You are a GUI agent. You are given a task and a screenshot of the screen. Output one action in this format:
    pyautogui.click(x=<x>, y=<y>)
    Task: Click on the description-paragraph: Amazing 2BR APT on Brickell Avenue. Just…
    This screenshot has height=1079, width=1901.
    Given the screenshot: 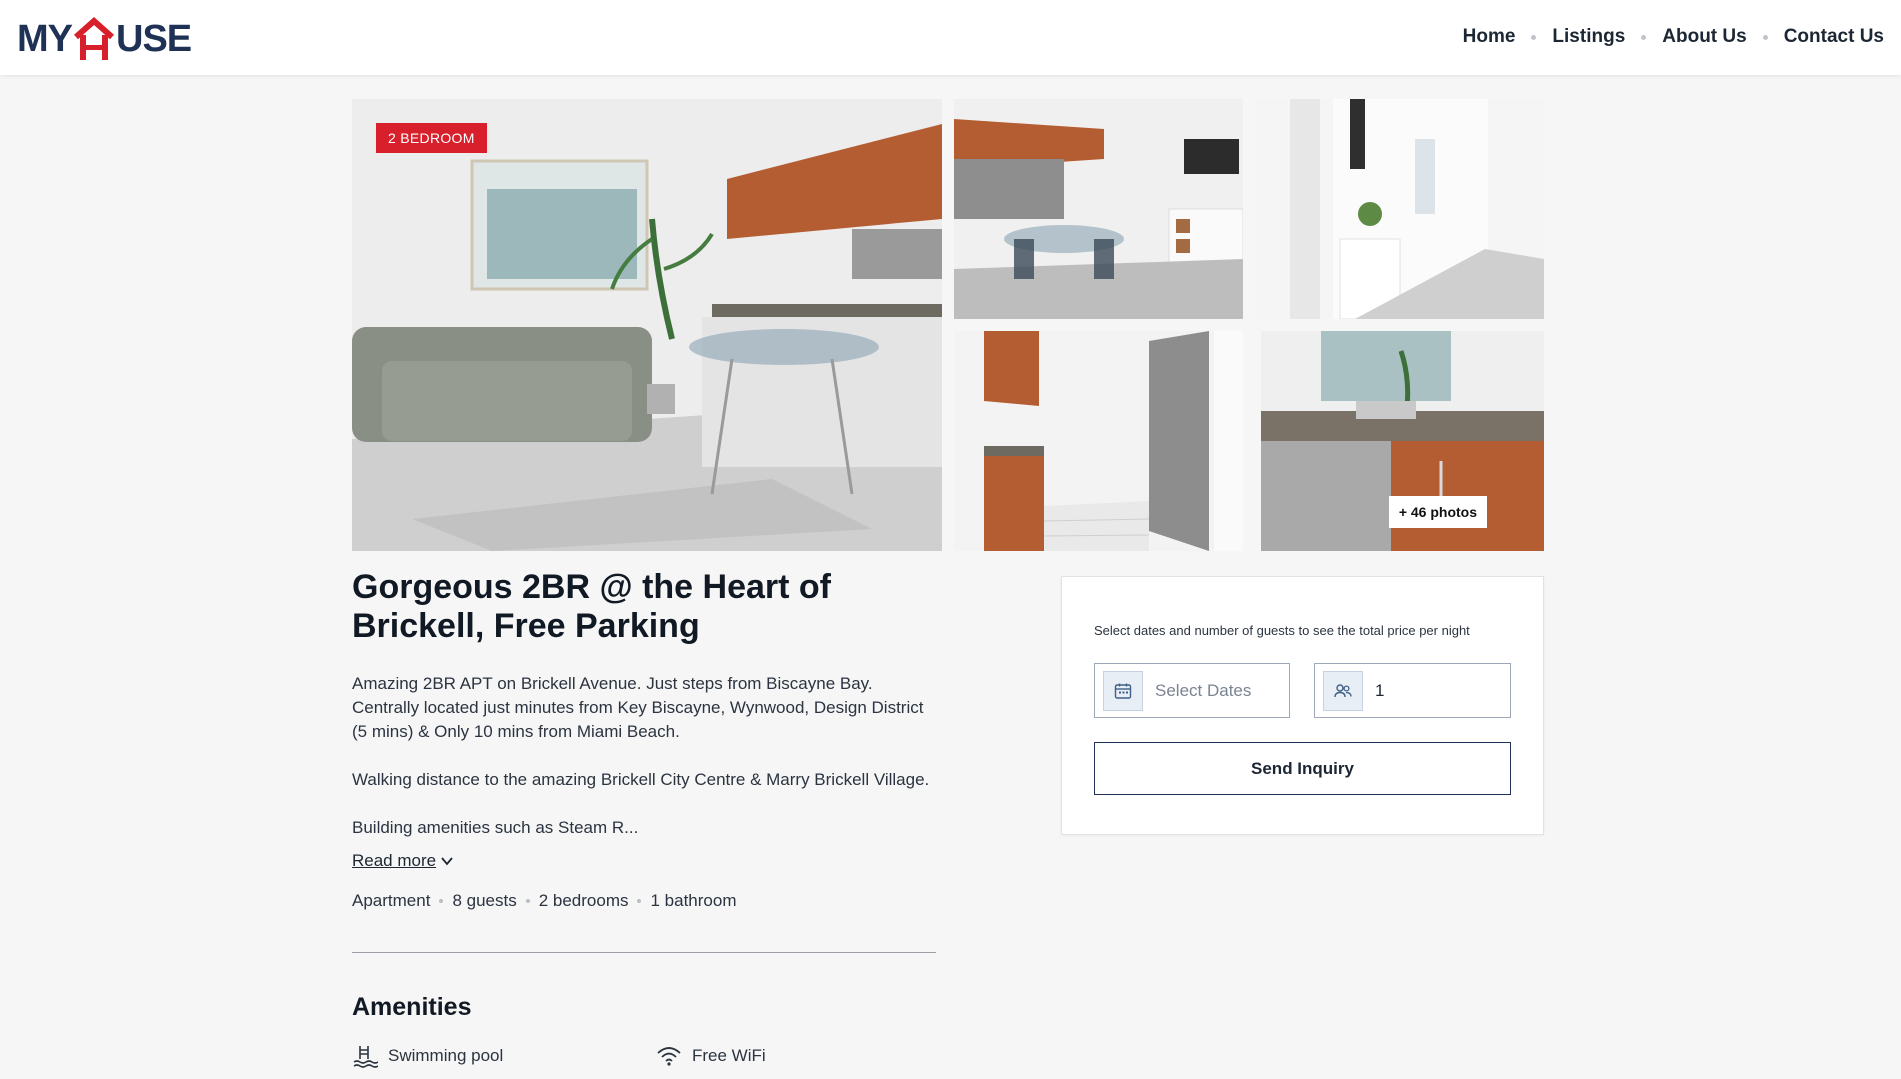 What is the action you would take?
    pyautogui.click(x=638, y=707)
    